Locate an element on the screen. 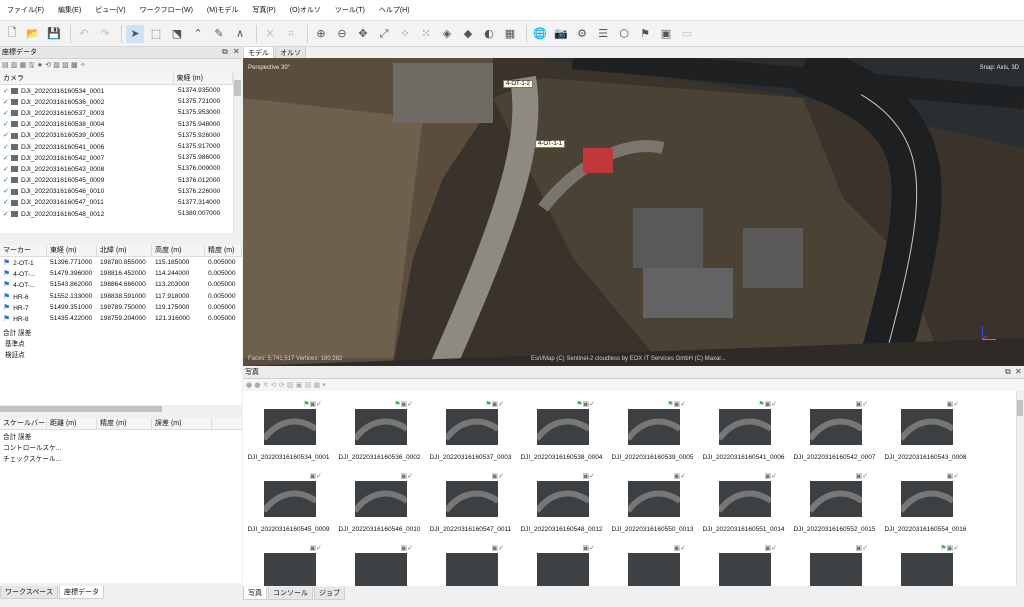 The image size is (1024, 607). menu-edit: 編集(E) is located at coordinates (69, 10).